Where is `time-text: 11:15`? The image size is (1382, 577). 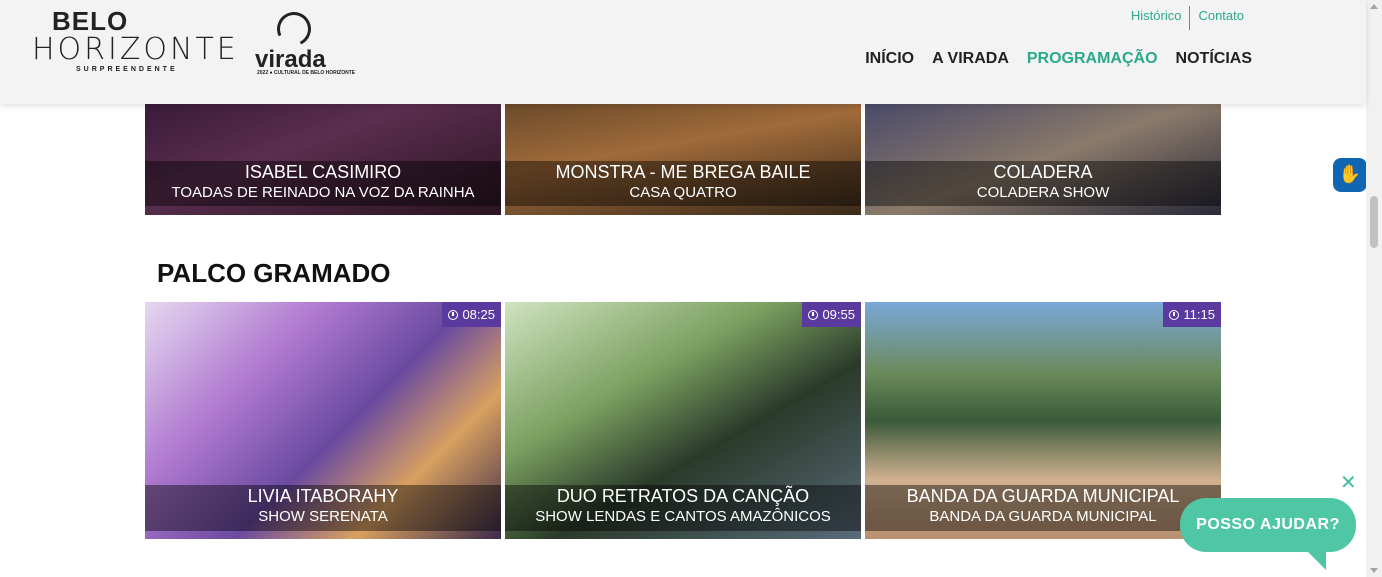
time-text: 11:15 is located at coordinates (1199, 314).